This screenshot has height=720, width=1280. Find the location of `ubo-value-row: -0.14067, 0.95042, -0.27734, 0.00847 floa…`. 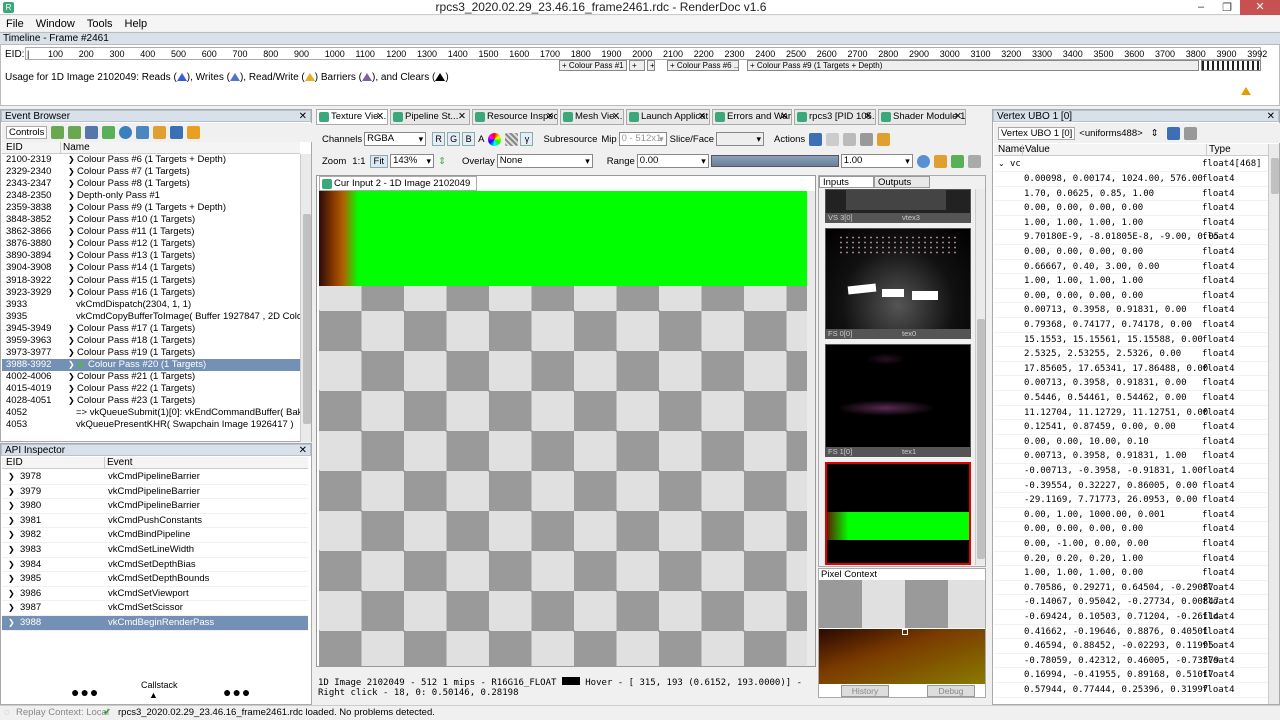

ubo-value-row: -0.14067, 0.95042, -0.27734, 0.00847 floa… is located at coordinates (1131, 602).